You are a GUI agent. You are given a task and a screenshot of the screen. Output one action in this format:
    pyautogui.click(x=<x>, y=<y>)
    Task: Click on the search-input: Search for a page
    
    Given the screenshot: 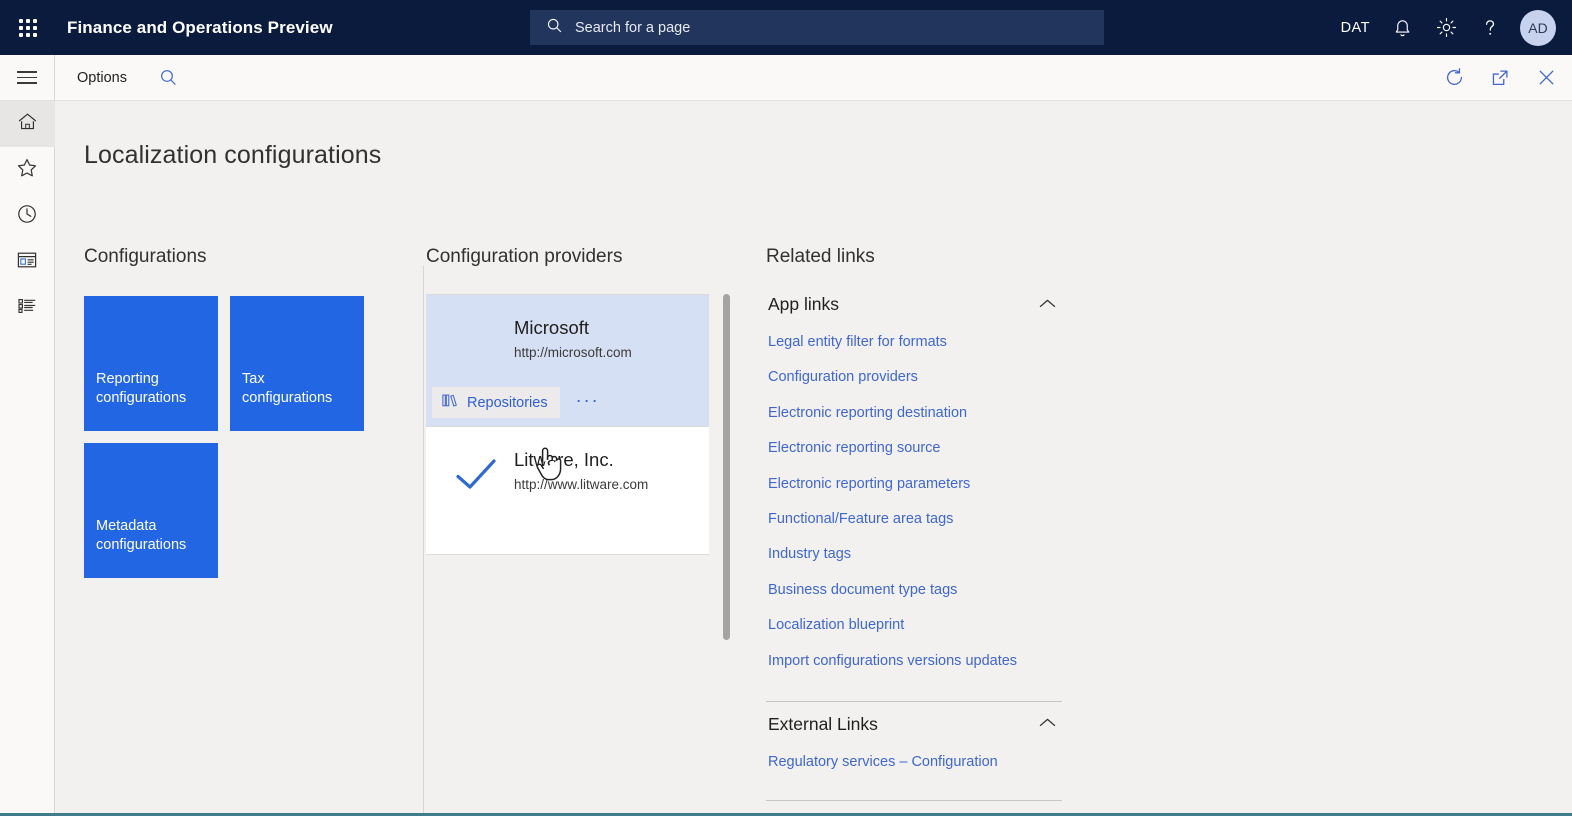 What is the action you would take?
    pyautogui.click(x=817, y=27)
    